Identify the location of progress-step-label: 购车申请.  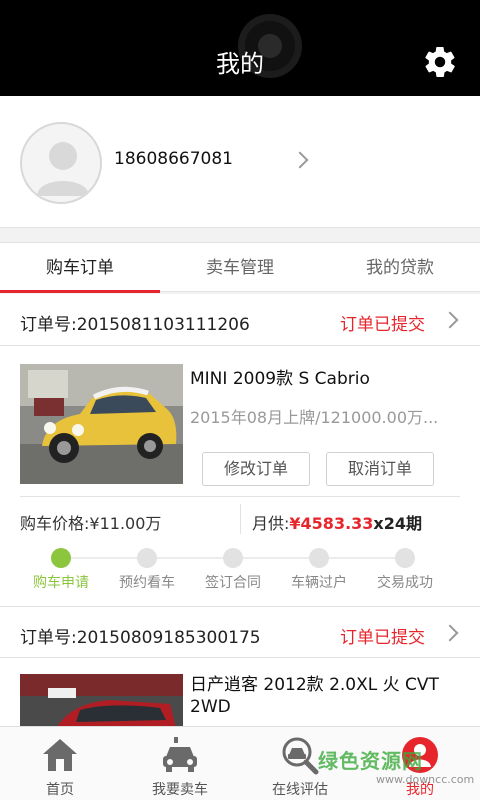
(61, 583).